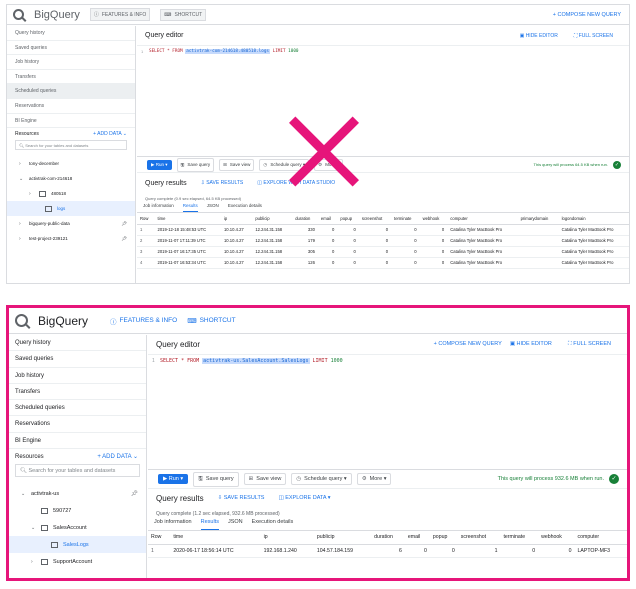 Image resolution: width=636 pixels, height=589 pixels. I want to click on keyboard-icon: ⌨, so click(168, 14).